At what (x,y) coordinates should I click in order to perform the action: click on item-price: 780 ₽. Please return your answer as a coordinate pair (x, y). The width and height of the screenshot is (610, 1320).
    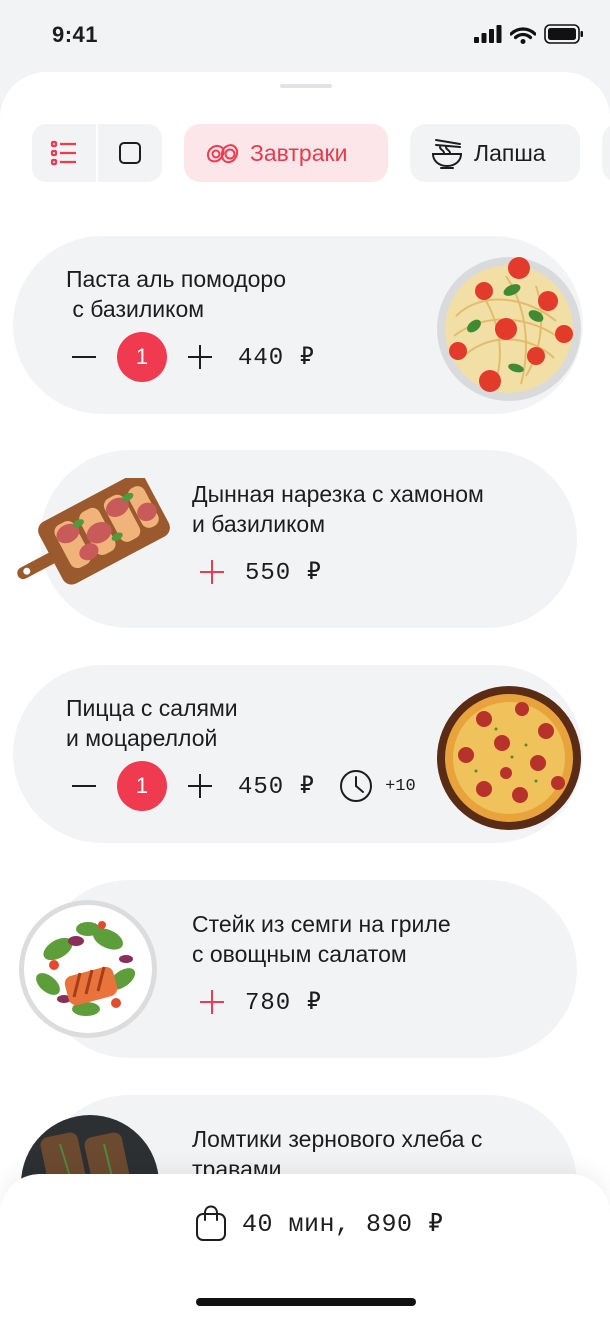
    Looking at the image, I should click on (284, 1003).